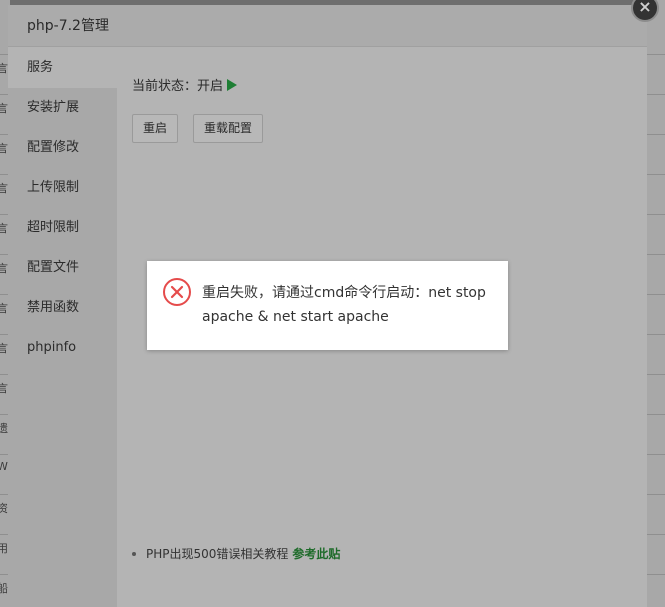  What do you see at coordinates (228, 128) in the screenshot?
I see `reload-config-button: 重载配置` at bounding box center [228, 128].